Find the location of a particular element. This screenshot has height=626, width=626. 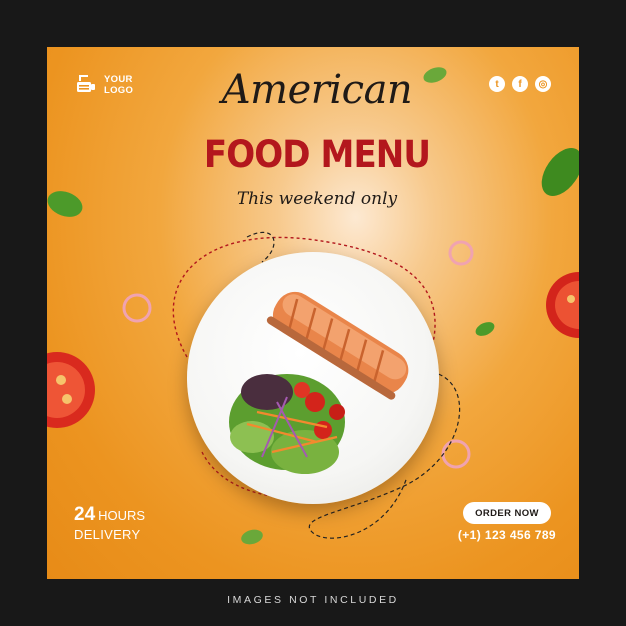

logo-line-1: YOUR is located at coordinates (118, 79).